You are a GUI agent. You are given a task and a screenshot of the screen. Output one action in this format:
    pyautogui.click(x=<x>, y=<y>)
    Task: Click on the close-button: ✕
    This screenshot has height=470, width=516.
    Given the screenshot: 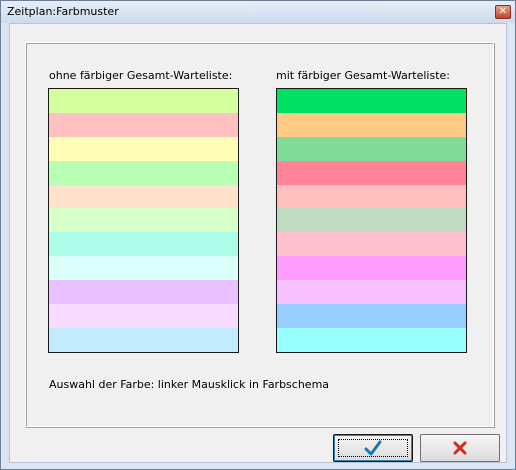 What is the action you would take?
    pyautogui.click(x=503, y=12)
    